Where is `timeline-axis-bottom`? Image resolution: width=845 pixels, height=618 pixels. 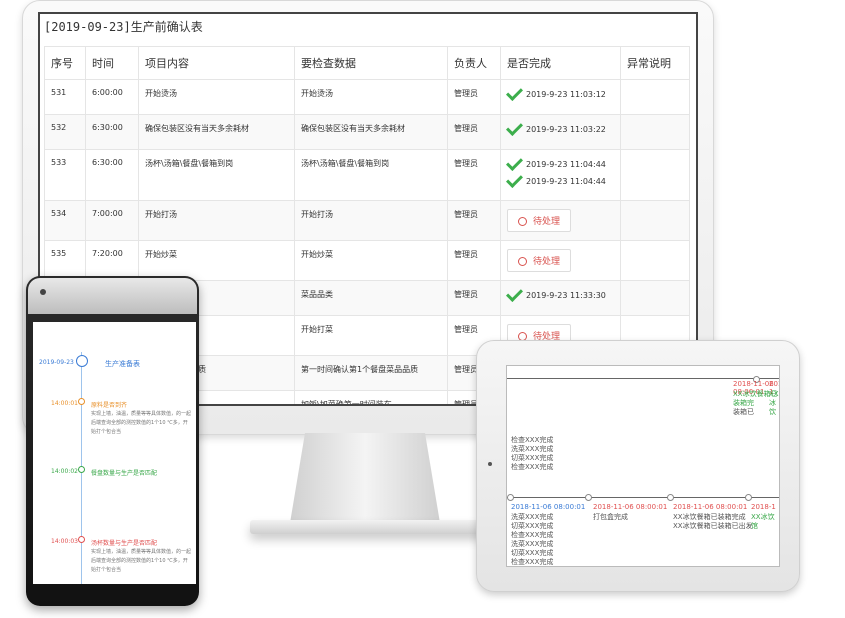 timeline-axis-bottom is located at coordinates (643, 497).